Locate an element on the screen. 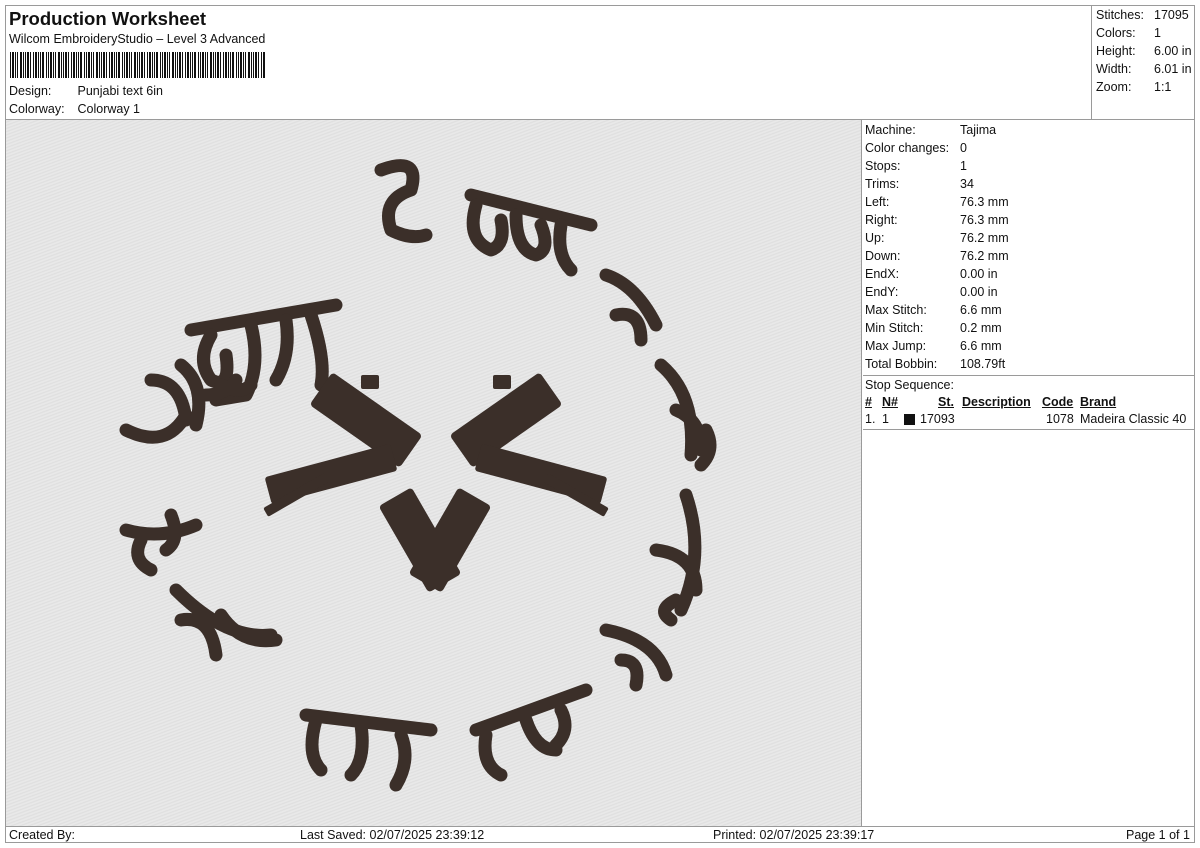 This screenshot has width=1200, height=848. design-row: Design: Punjabi text 6in is located at coordinates (86, 91).